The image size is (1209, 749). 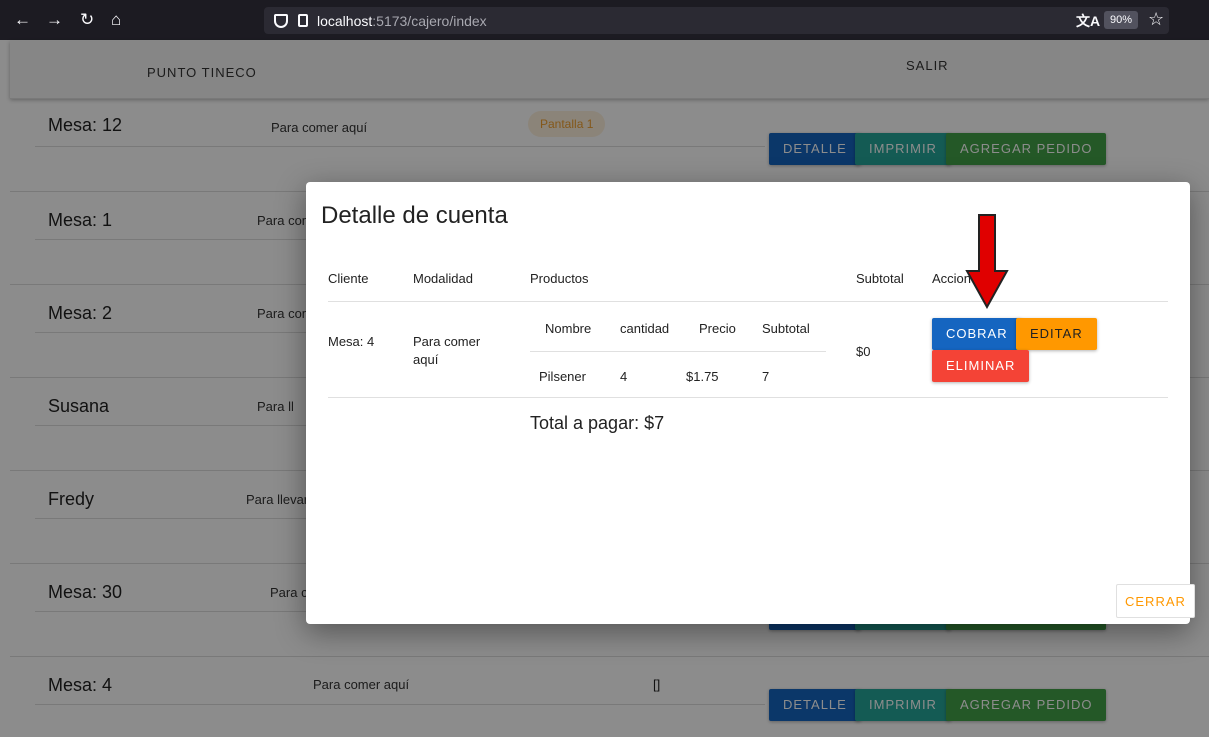 What do you see at coordinates (645, 328) in the screenshot?
I see `products-header-cantidad: cantidad` at bounding box center [645, 328].